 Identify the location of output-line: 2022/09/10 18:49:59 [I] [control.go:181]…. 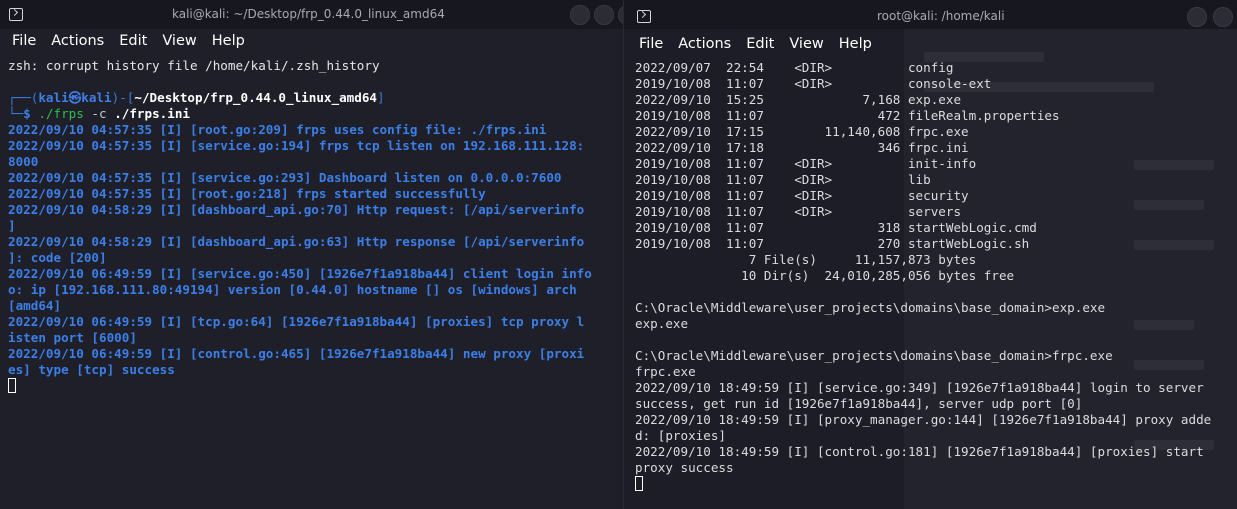
(919, 451).